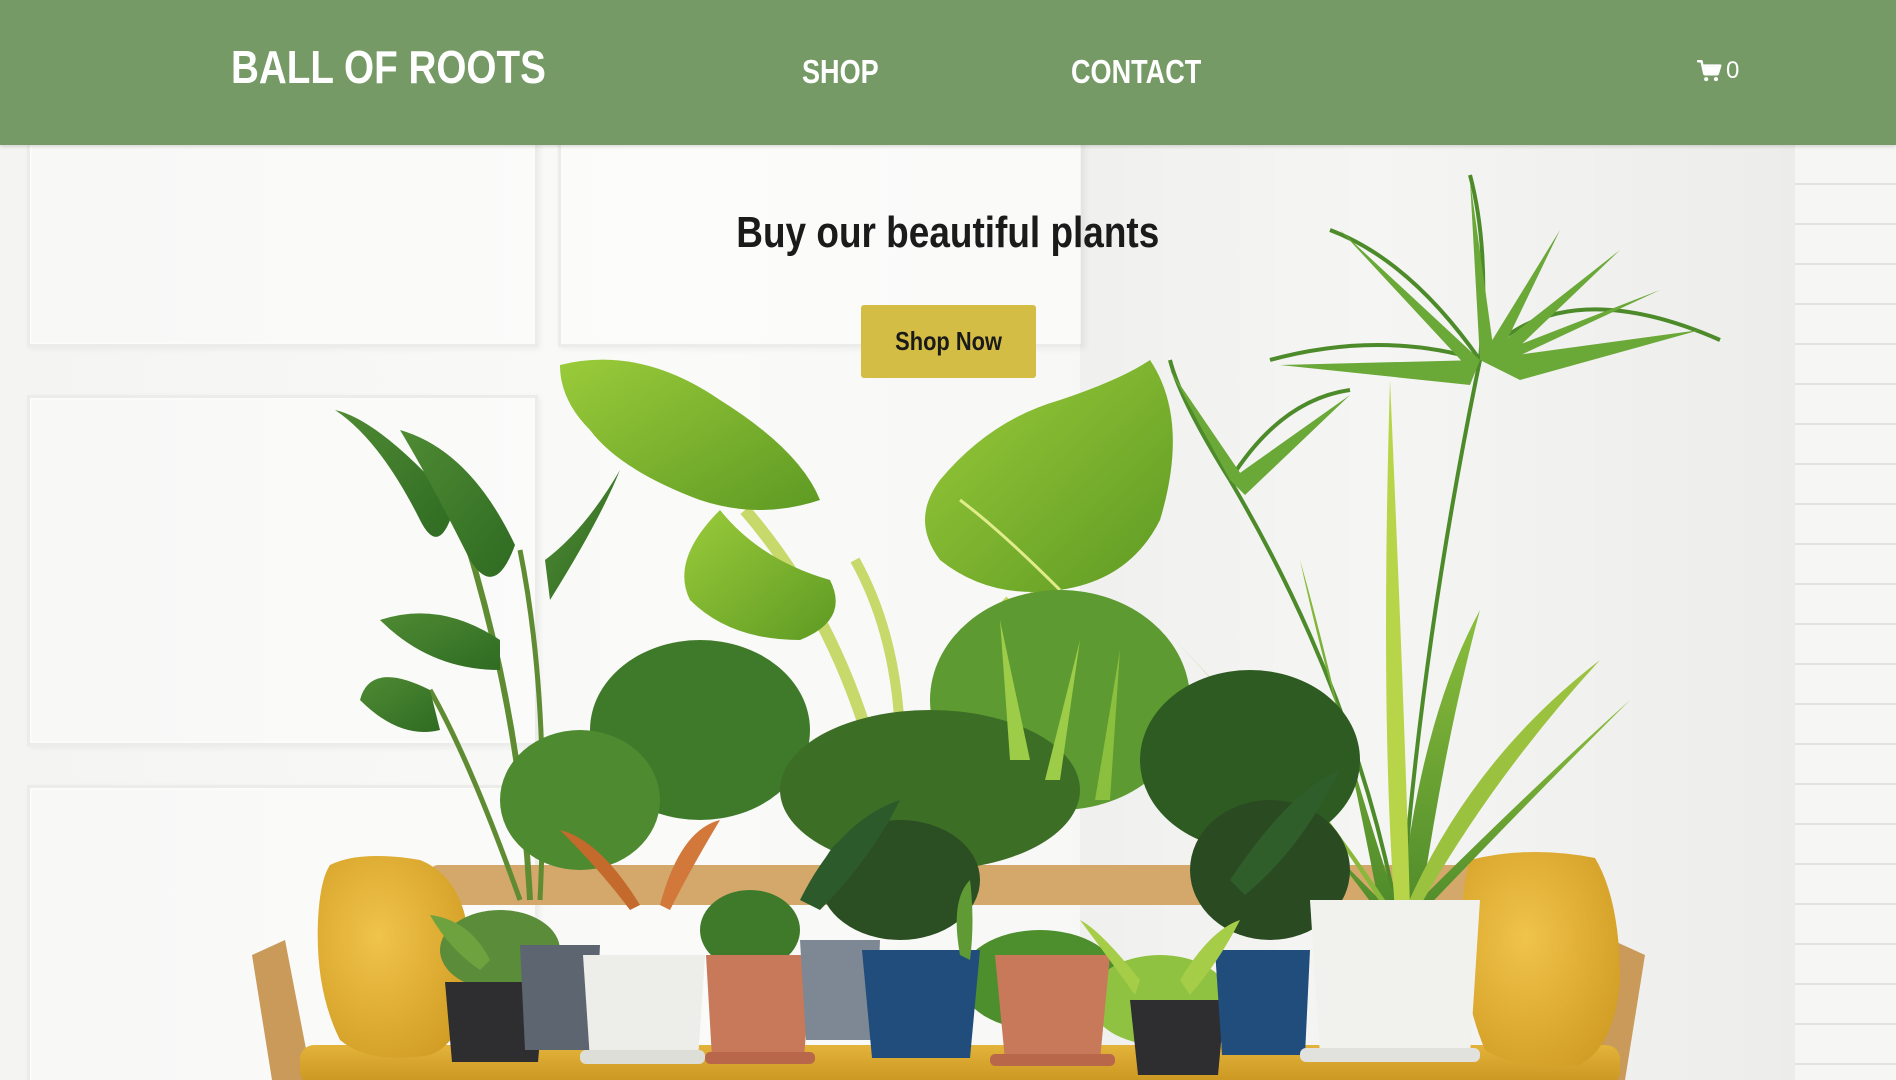 This screenshot has height=1080, width=1896. I want to click on shop-now-button: Shop Now, so click(948, 341).